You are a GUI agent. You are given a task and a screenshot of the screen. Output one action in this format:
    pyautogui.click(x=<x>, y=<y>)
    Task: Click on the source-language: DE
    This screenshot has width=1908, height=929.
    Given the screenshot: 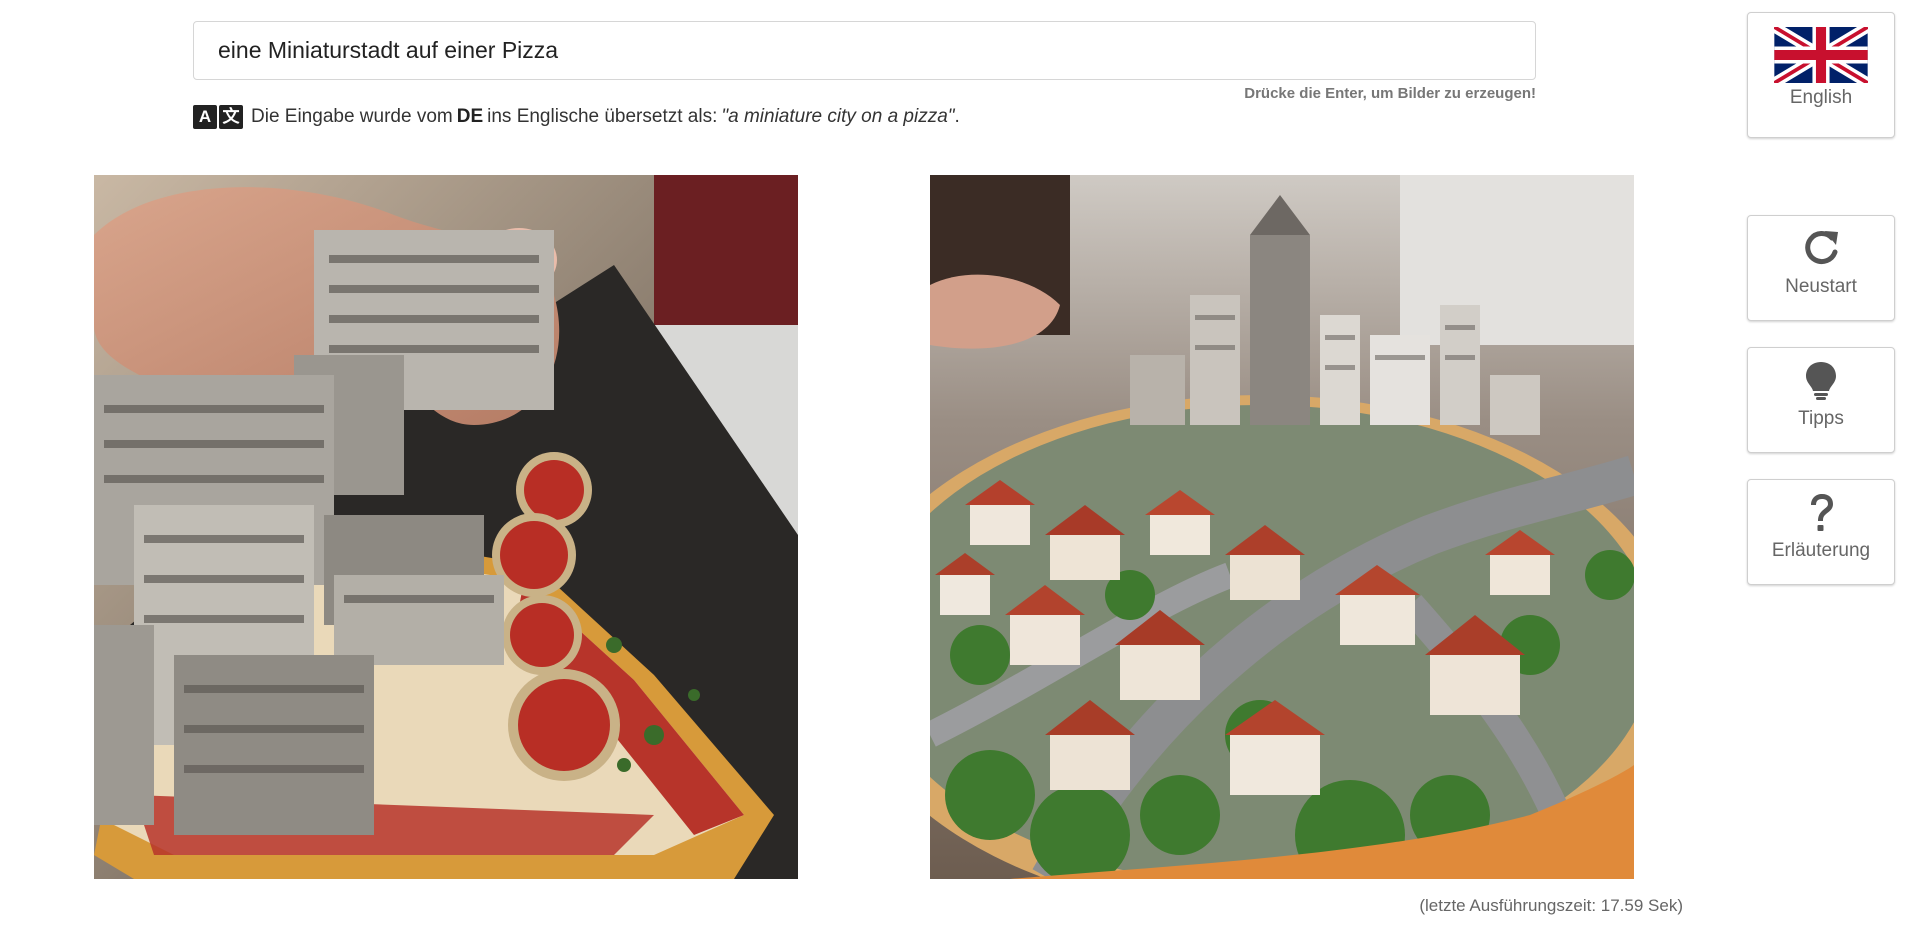 What is the action you would take?
    pyautogui.click(x=470, y=116)
    